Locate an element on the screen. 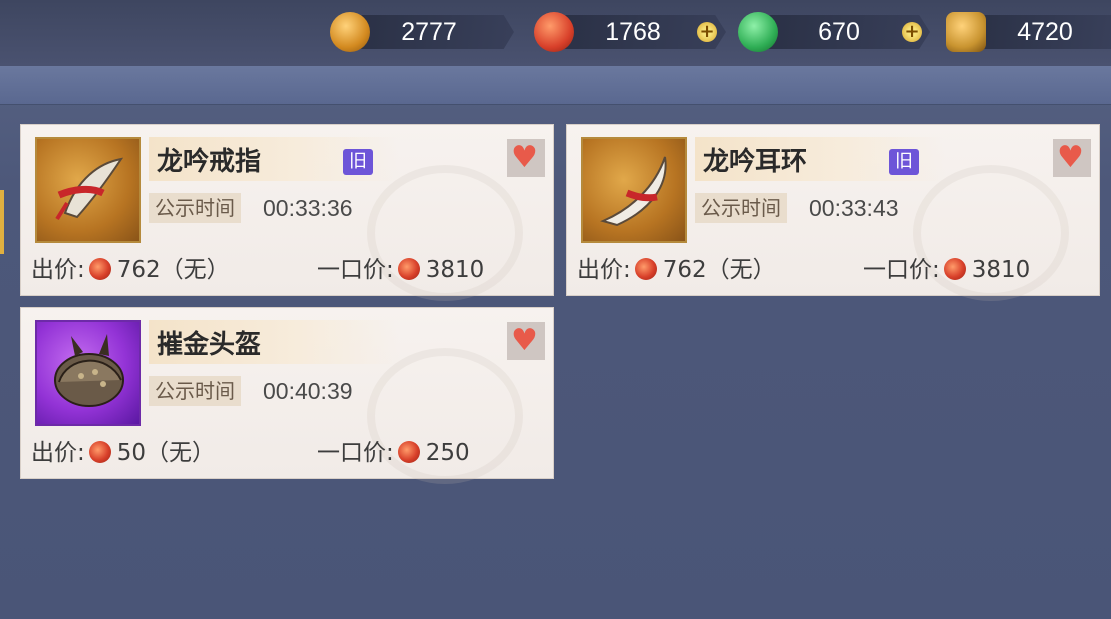 The width and height of the screenshot is (1111, 619). item-name: 龙吟耳环 is located at coordinates (755, 162).